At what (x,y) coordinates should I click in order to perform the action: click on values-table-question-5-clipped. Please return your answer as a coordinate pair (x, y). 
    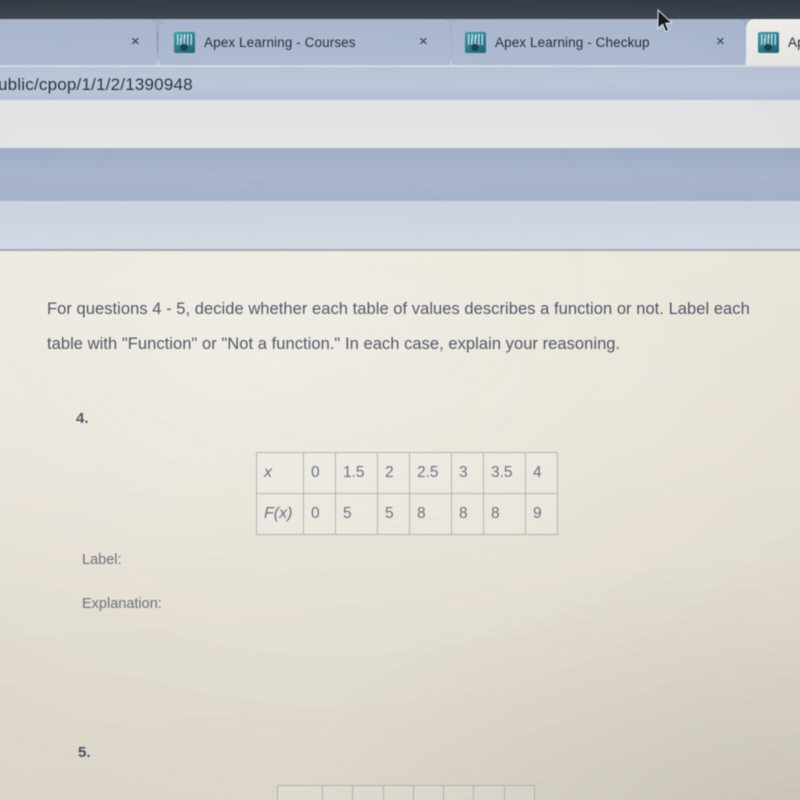
    Looking at the image, I should click on (406, 792).